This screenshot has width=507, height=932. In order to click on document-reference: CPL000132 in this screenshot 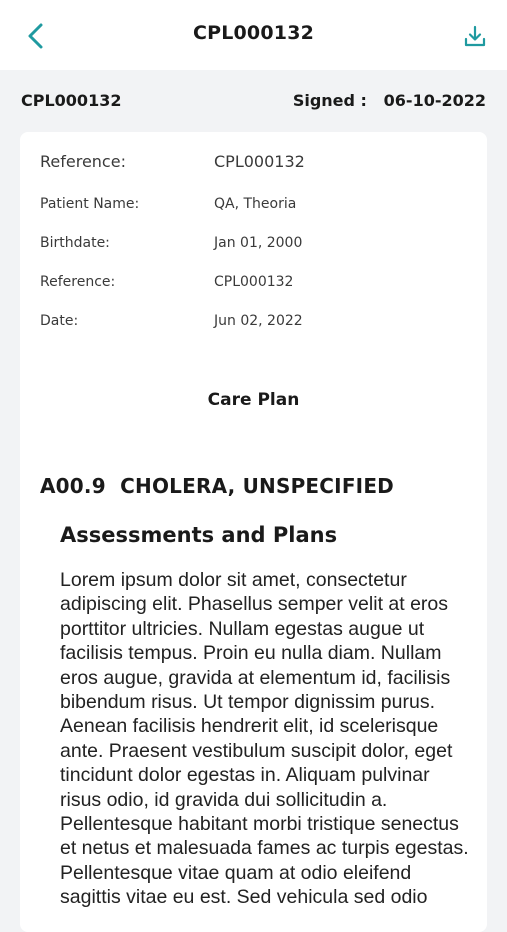, I will do `click(71, 100)`.